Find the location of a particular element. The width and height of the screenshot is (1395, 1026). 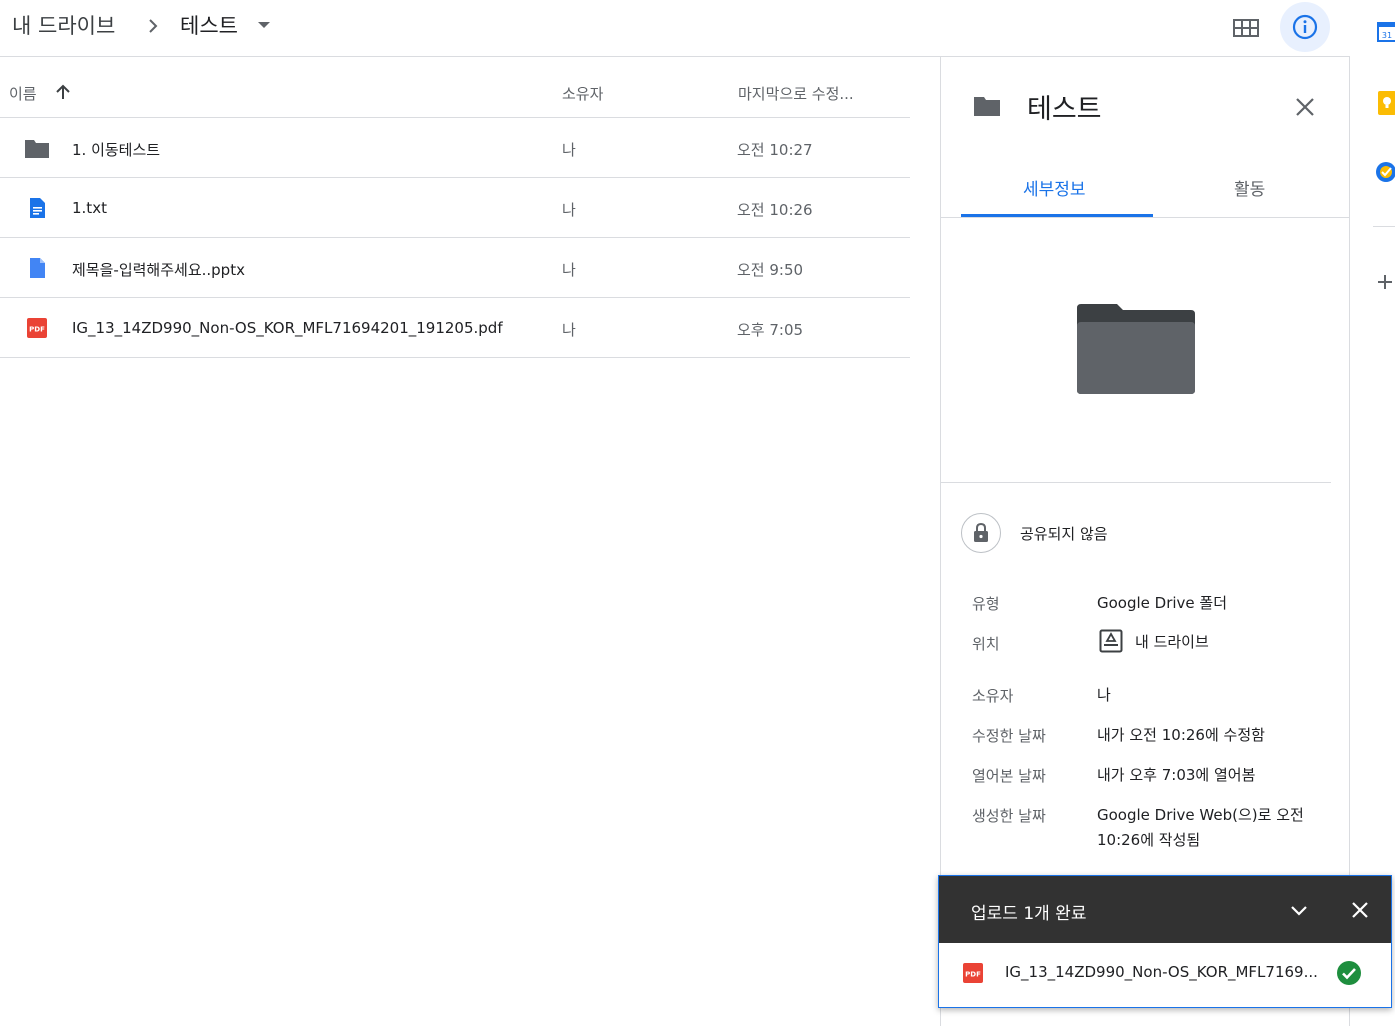

caret-down-icon is located at coordinates (264, 25).